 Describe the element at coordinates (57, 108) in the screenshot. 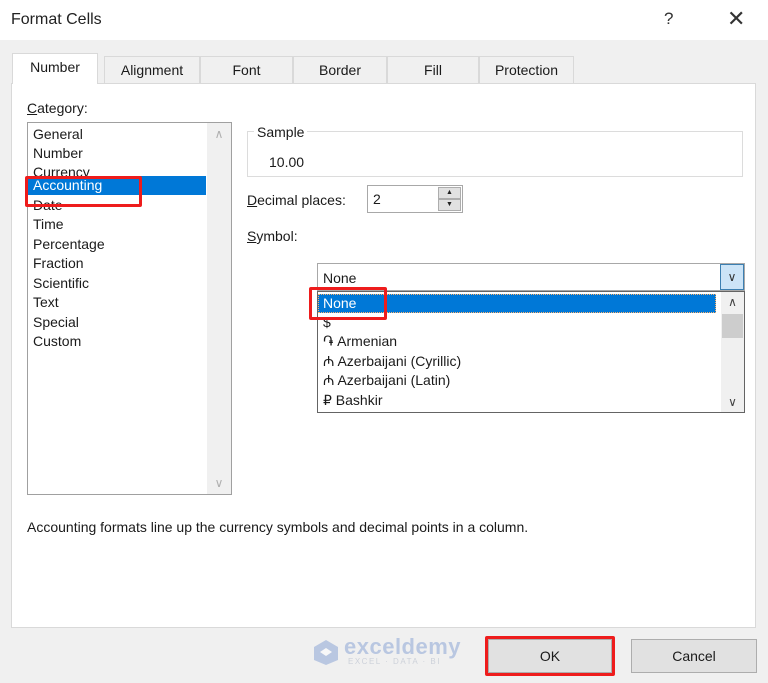

I see `category-label: Category:` at that location.